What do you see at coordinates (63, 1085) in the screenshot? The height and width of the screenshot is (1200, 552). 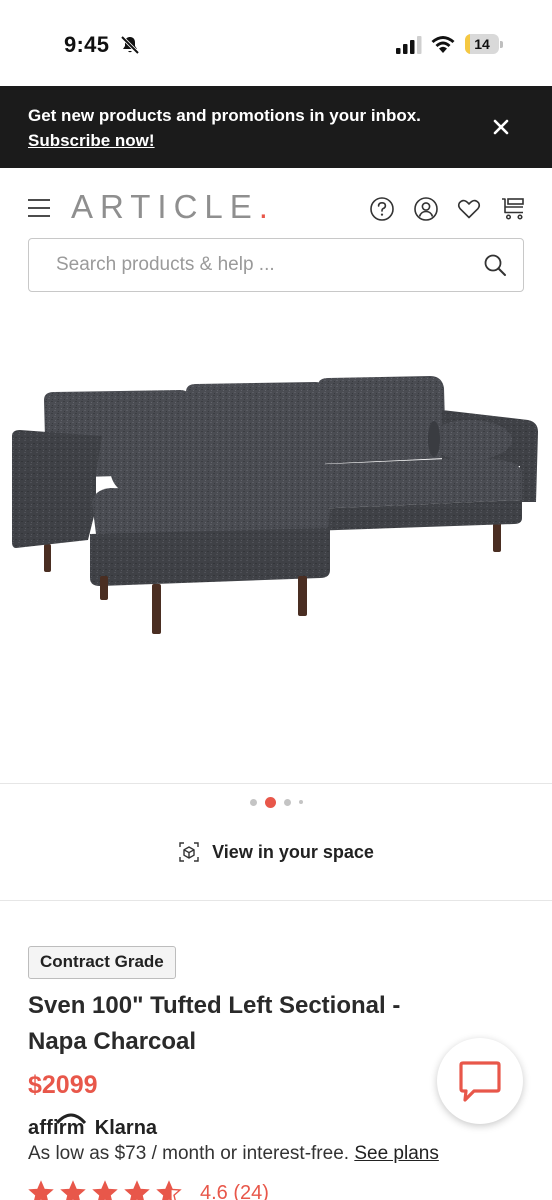 I see `product-price: $2099` at bounding box center [63, 1085].